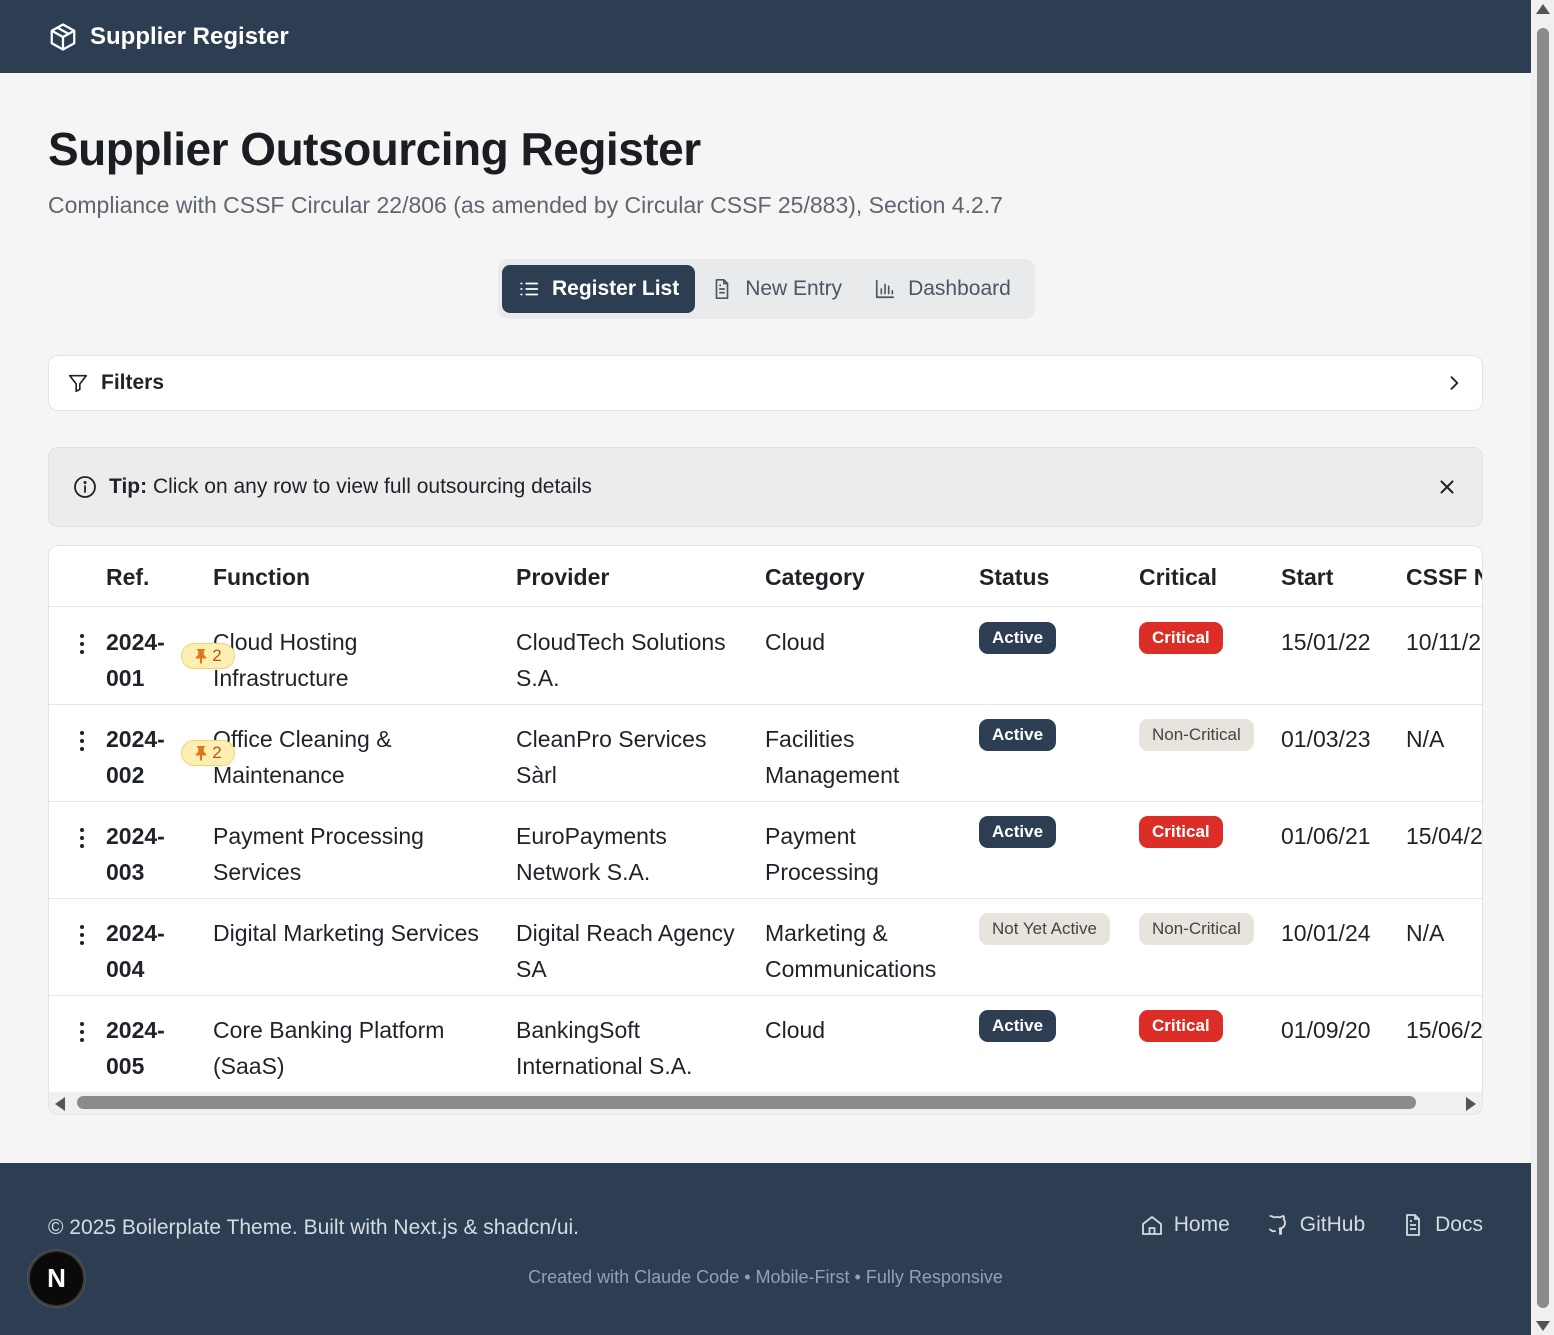  Describe the element at coordinates (189, 36) in the screenshot. I see `app-title: Supplier Register` at that location.